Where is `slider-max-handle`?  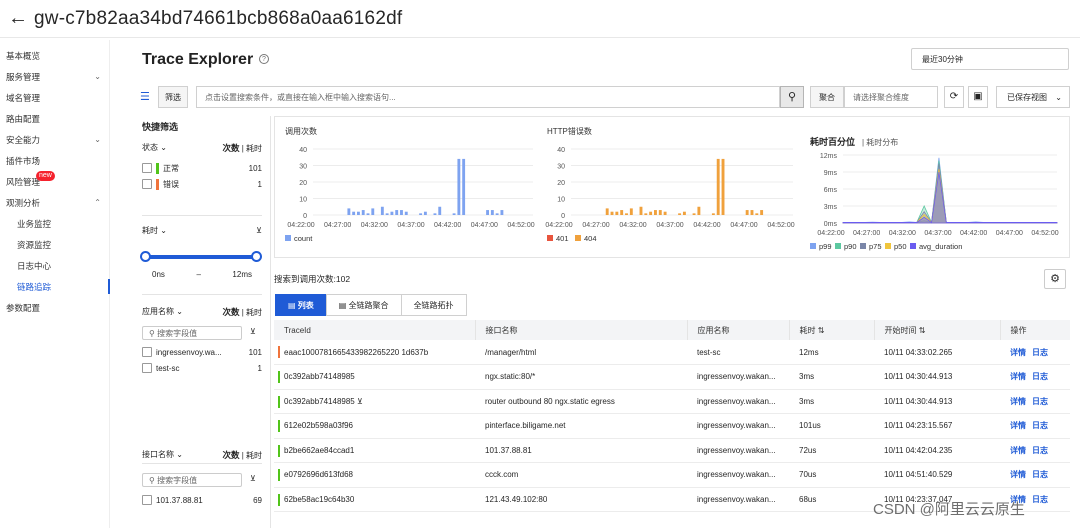
slider-max-handle is located at coordinates (256, 256).